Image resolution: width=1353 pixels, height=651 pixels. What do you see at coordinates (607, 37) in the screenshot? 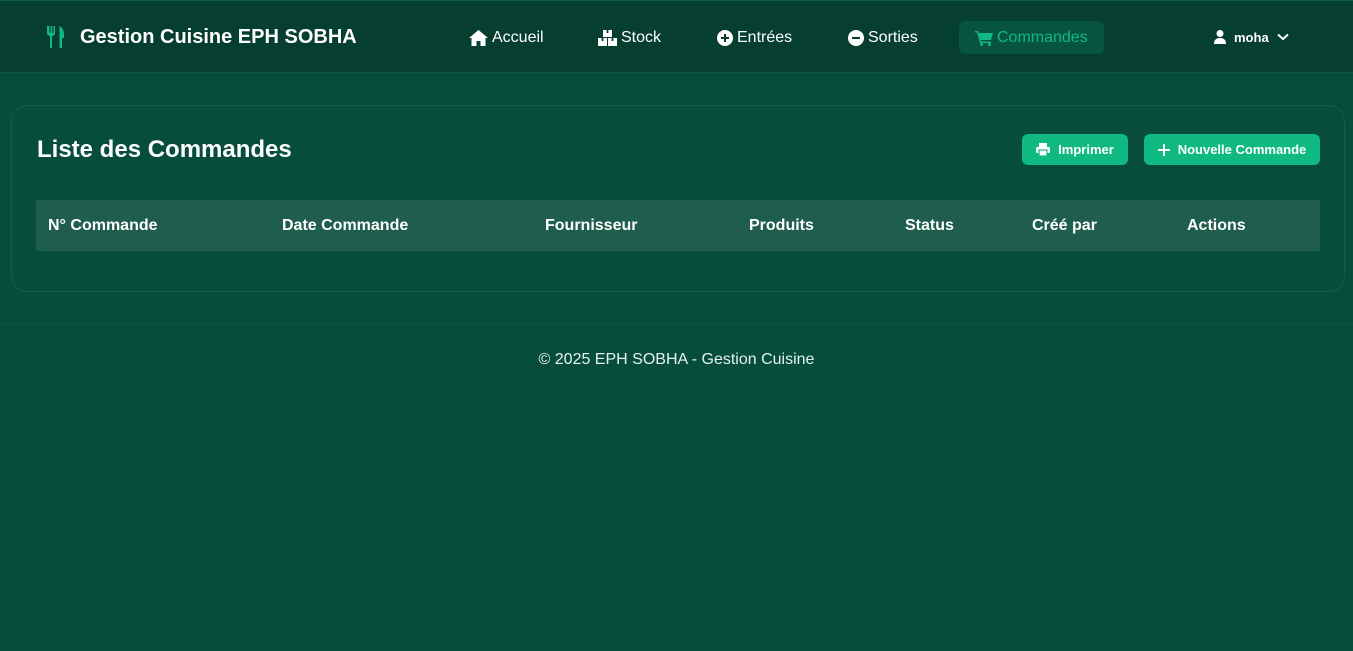
I see `boxes-icon` at bounding box center [607, 37].